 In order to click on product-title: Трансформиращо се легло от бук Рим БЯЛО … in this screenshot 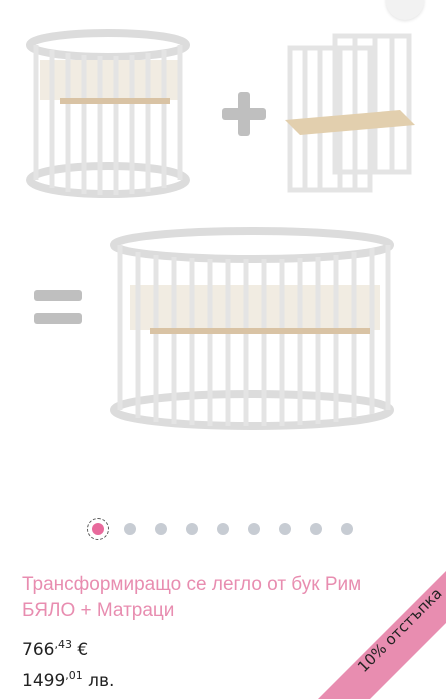, I will do `click(212, 598)`.